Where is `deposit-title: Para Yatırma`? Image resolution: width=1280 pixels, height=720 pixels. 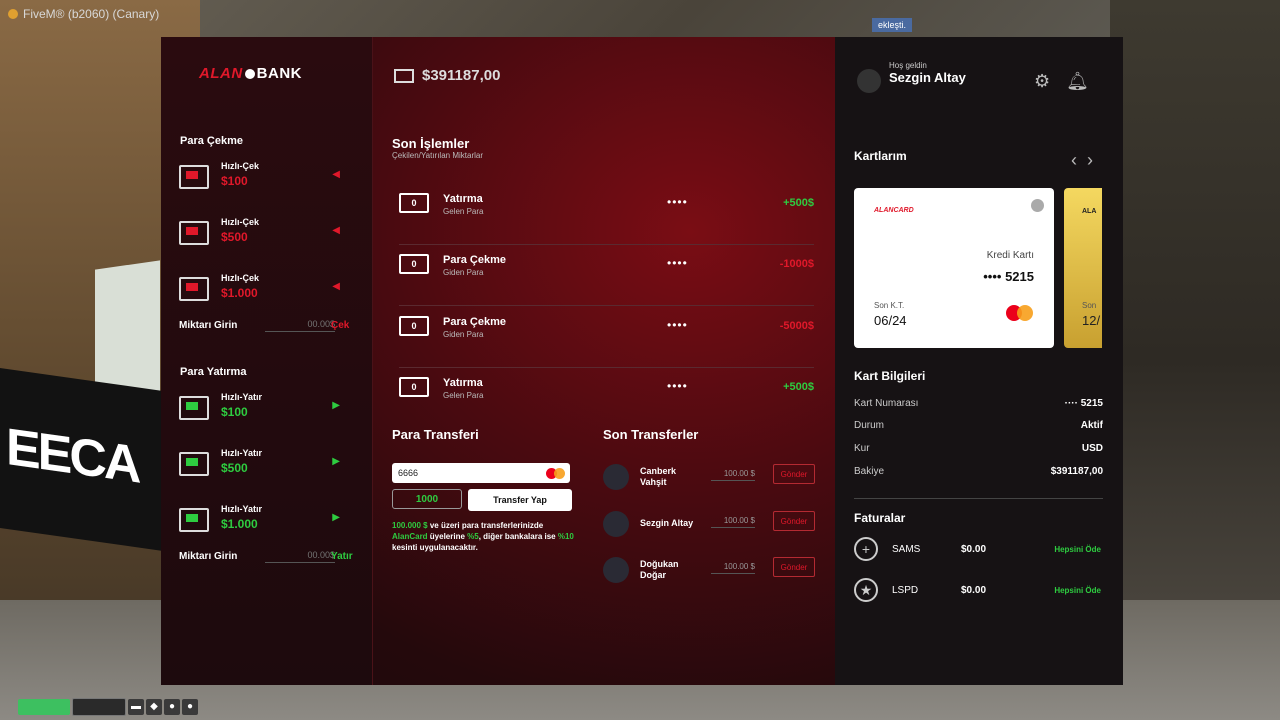 deposit-title: Para Yatırma is located at coordinates (213, 372).